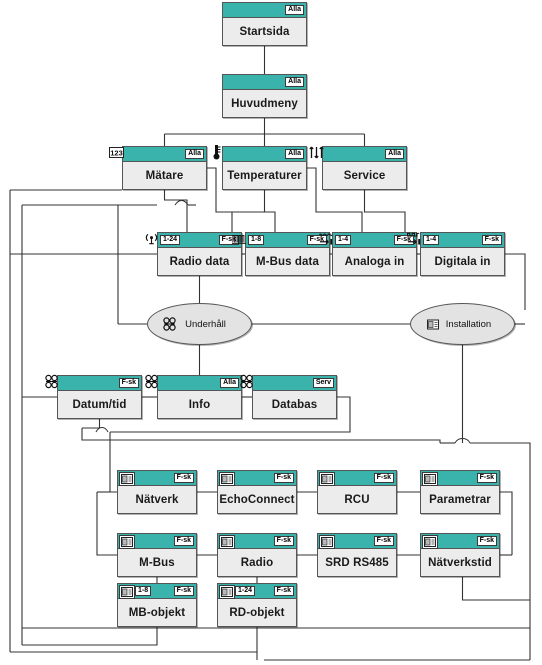  I want to click on range-badge: 1-8, so click(143, 591).